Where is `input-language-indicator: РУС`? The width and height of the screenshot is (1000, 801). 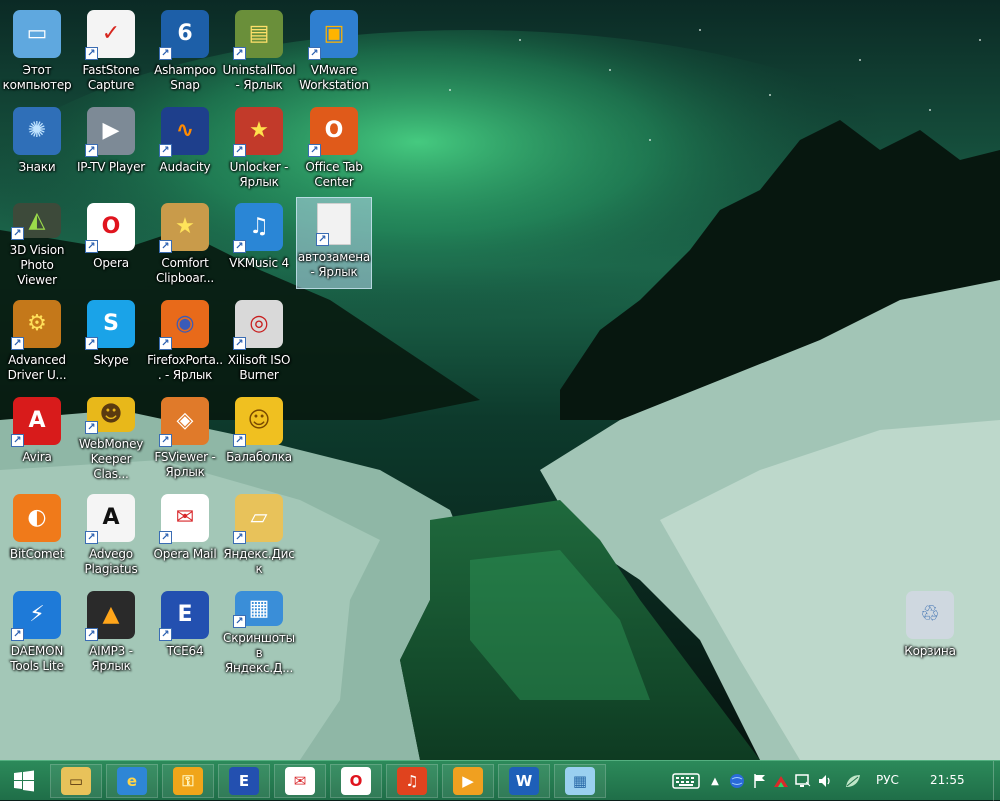 input-language-indicator: РУС is located at coordinates (887, 780).